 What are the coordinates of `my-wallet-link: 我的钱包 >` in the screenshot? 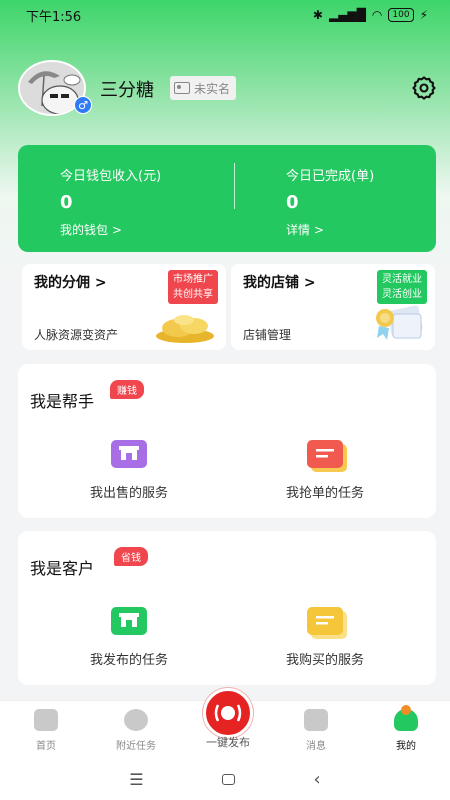 It's located at (110, 229).